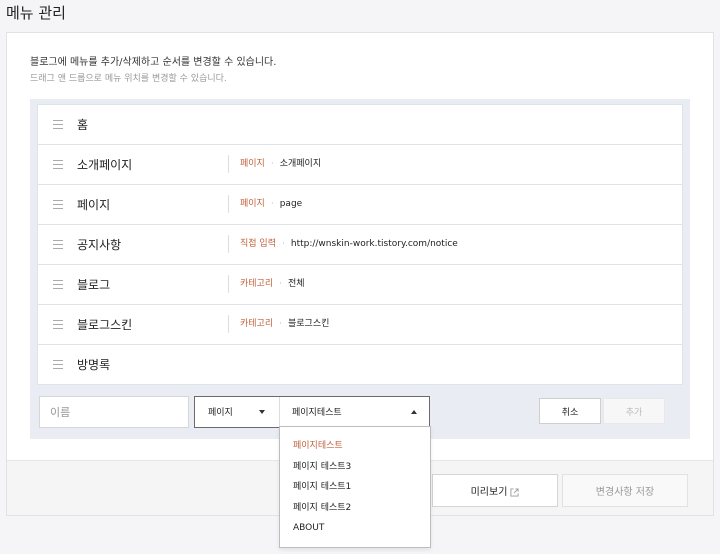  Describe the element at coordinates (355, 508) in the screenshot. I see `dropdown-option: 페이지 테스트2` at that location.